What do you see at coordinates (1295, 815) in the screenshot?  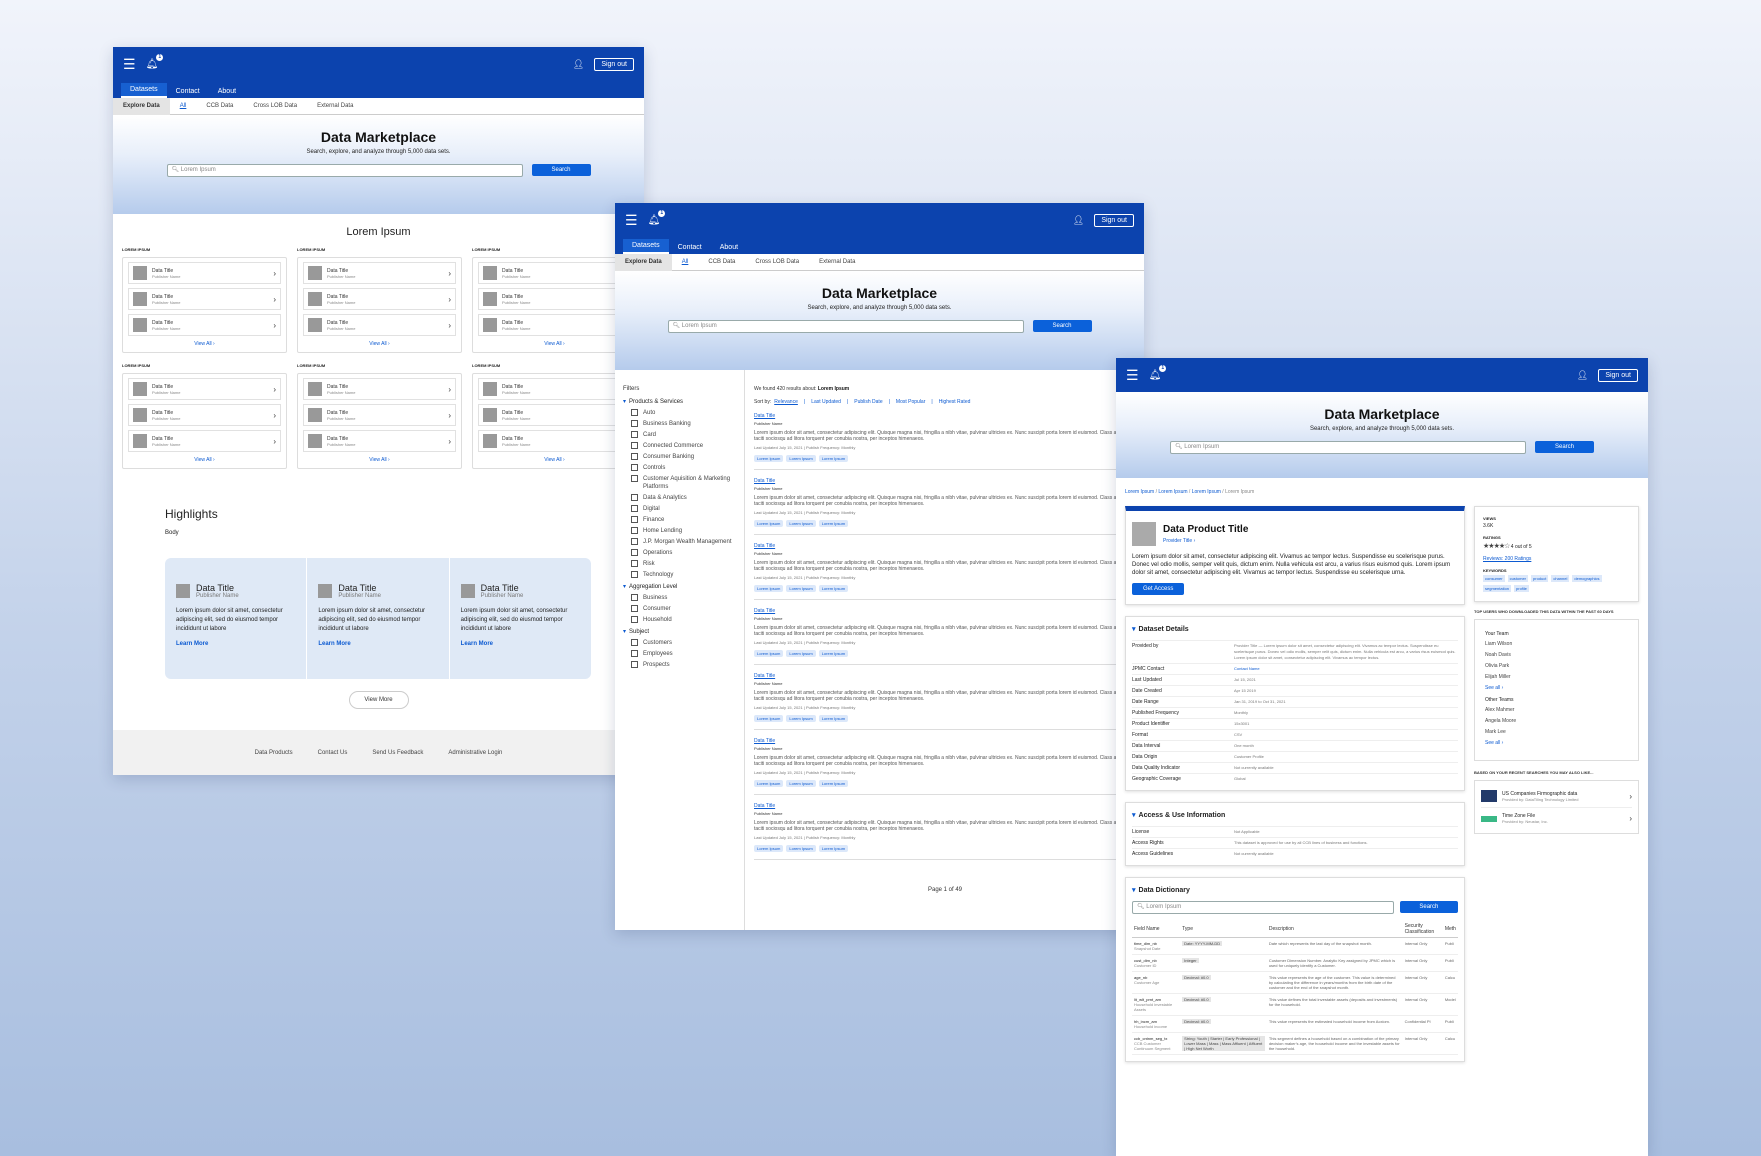 I see `access-use-toggle: ▾ Access & Use Information` at bounding box center [1295, 815].